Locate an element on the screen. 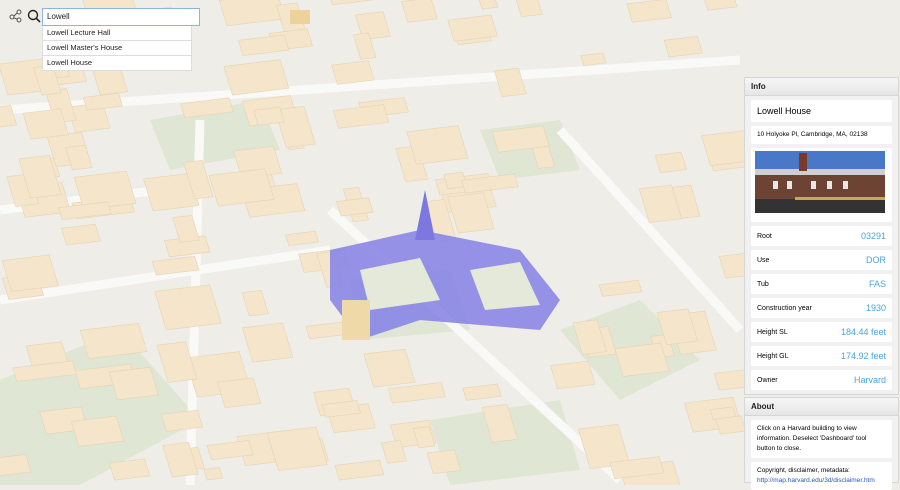 The width and height of the screenshot is (900, 490). dashboard-button is located at coordinates (16, 16).